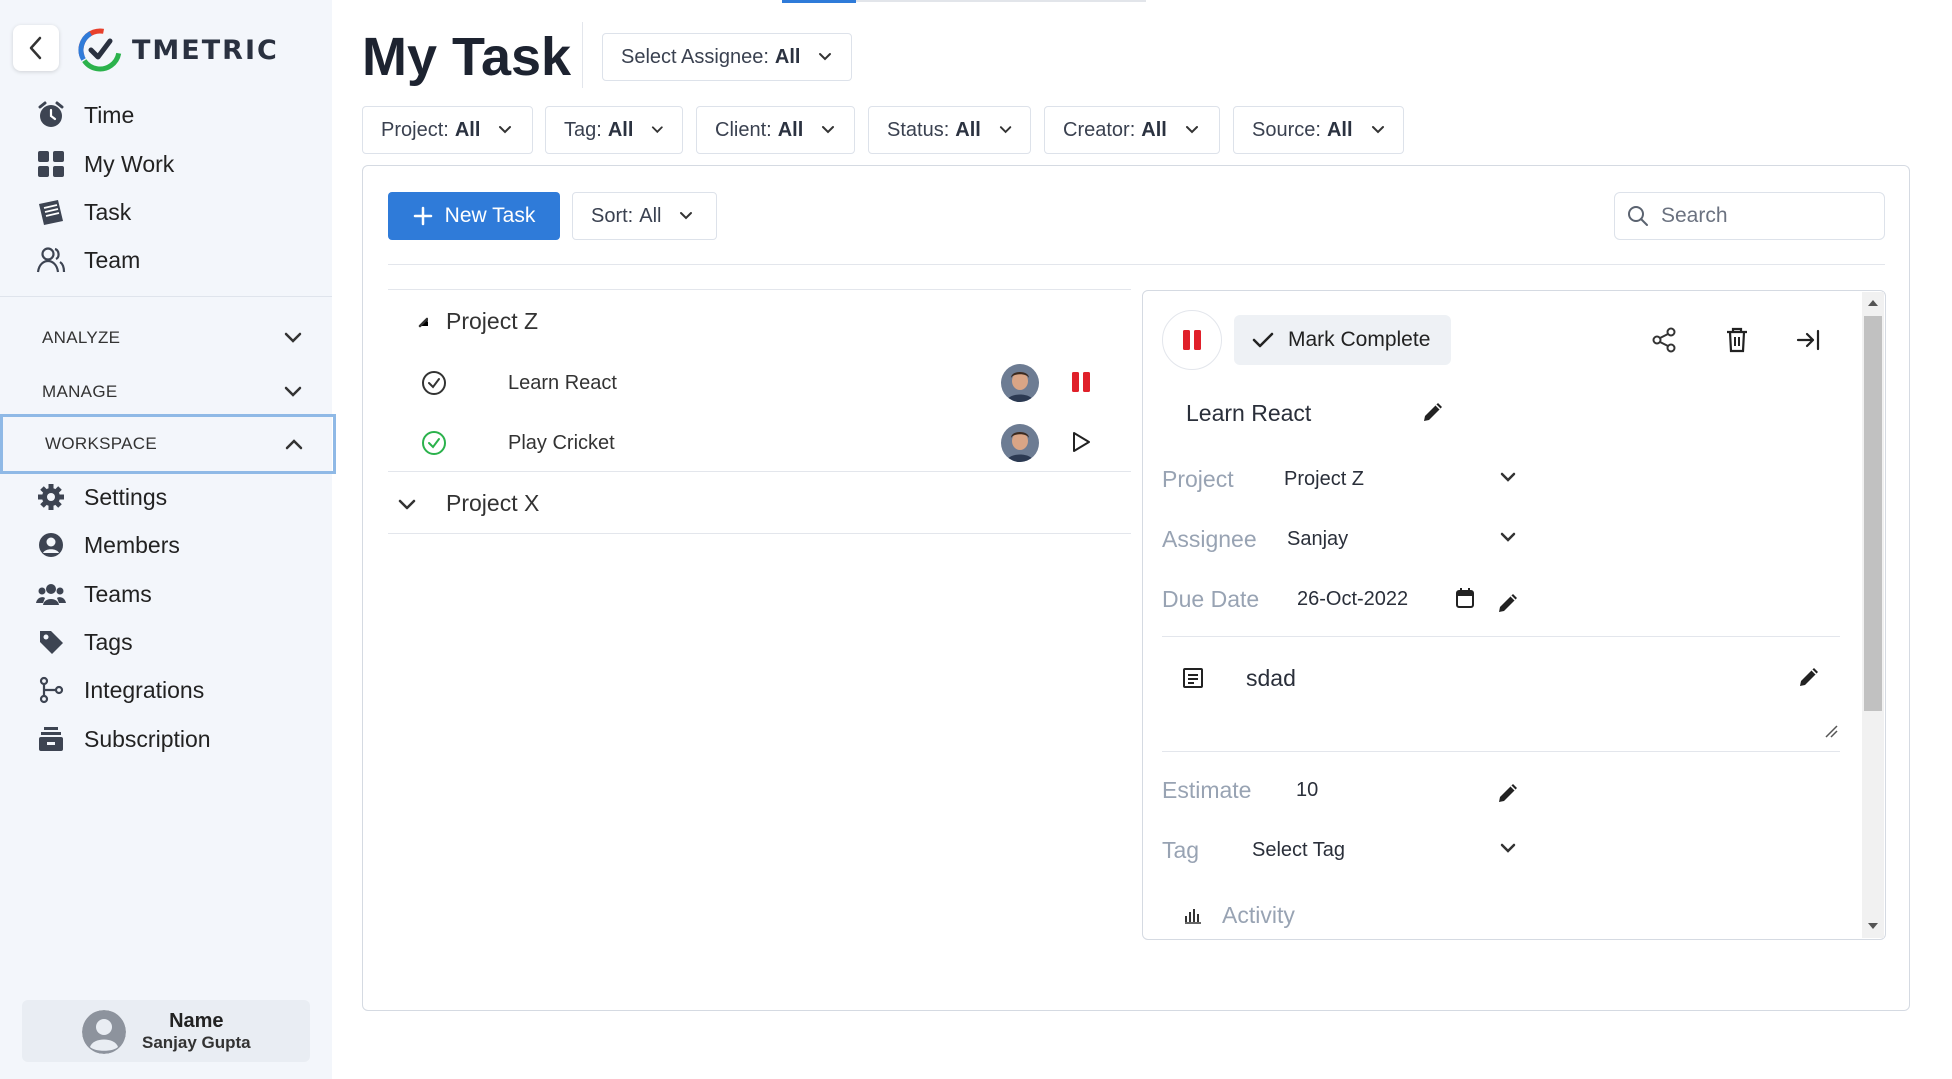  What do you see at coordinates (51, 164) in the screenshot?
I see `grid-icon` at bounding box center [51, 164].